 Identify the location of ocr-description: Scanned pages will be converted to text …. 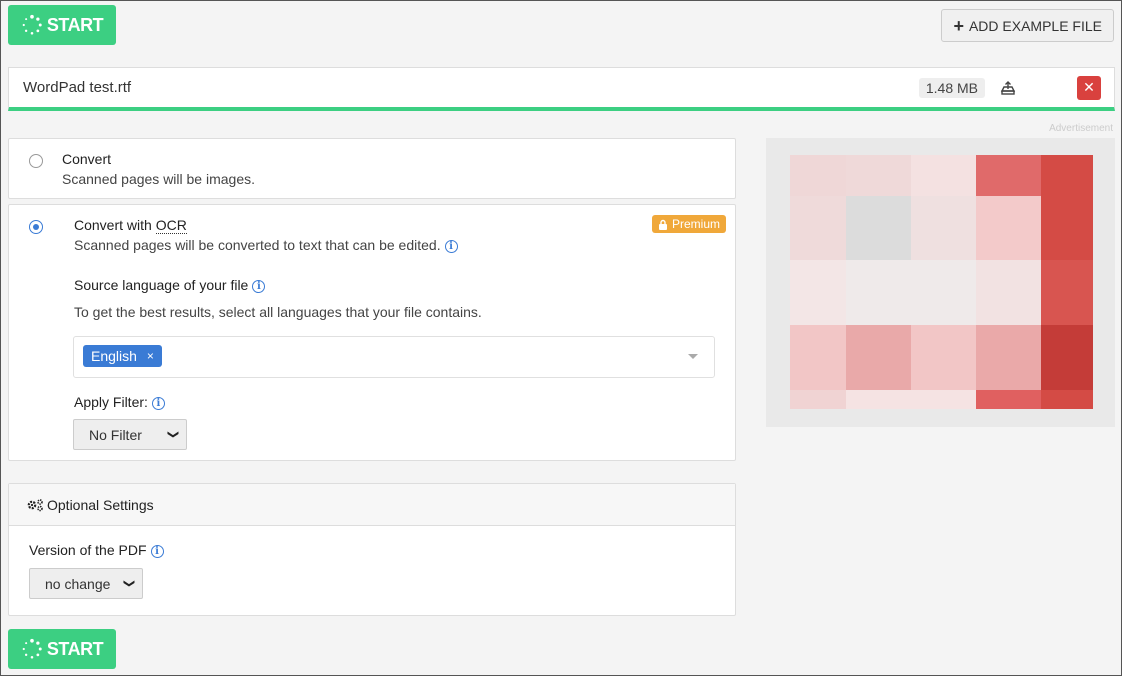
(266, 245).